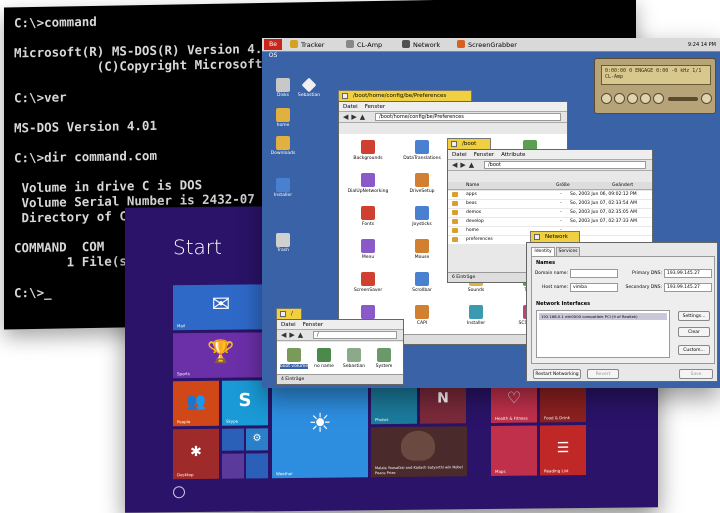  I want to click on taskbar-item-screengrabber: ScreenGrabber, so click(487, 45).